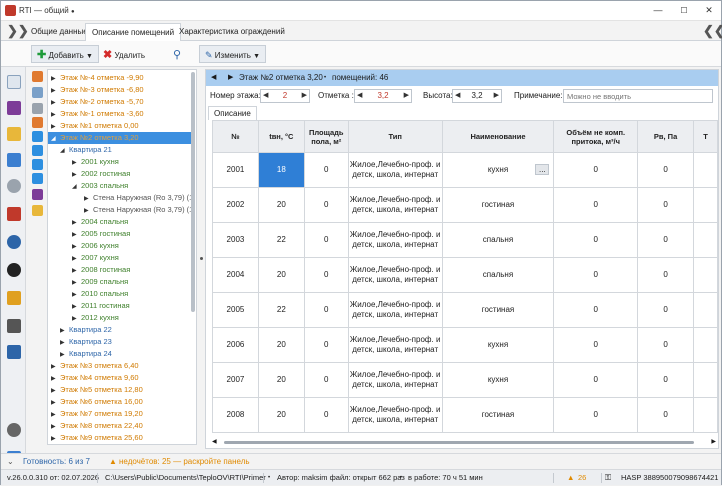 The image size is (722, 486). I want to click on tree-item: ▶ 2004 спальня, so click(100, 222).